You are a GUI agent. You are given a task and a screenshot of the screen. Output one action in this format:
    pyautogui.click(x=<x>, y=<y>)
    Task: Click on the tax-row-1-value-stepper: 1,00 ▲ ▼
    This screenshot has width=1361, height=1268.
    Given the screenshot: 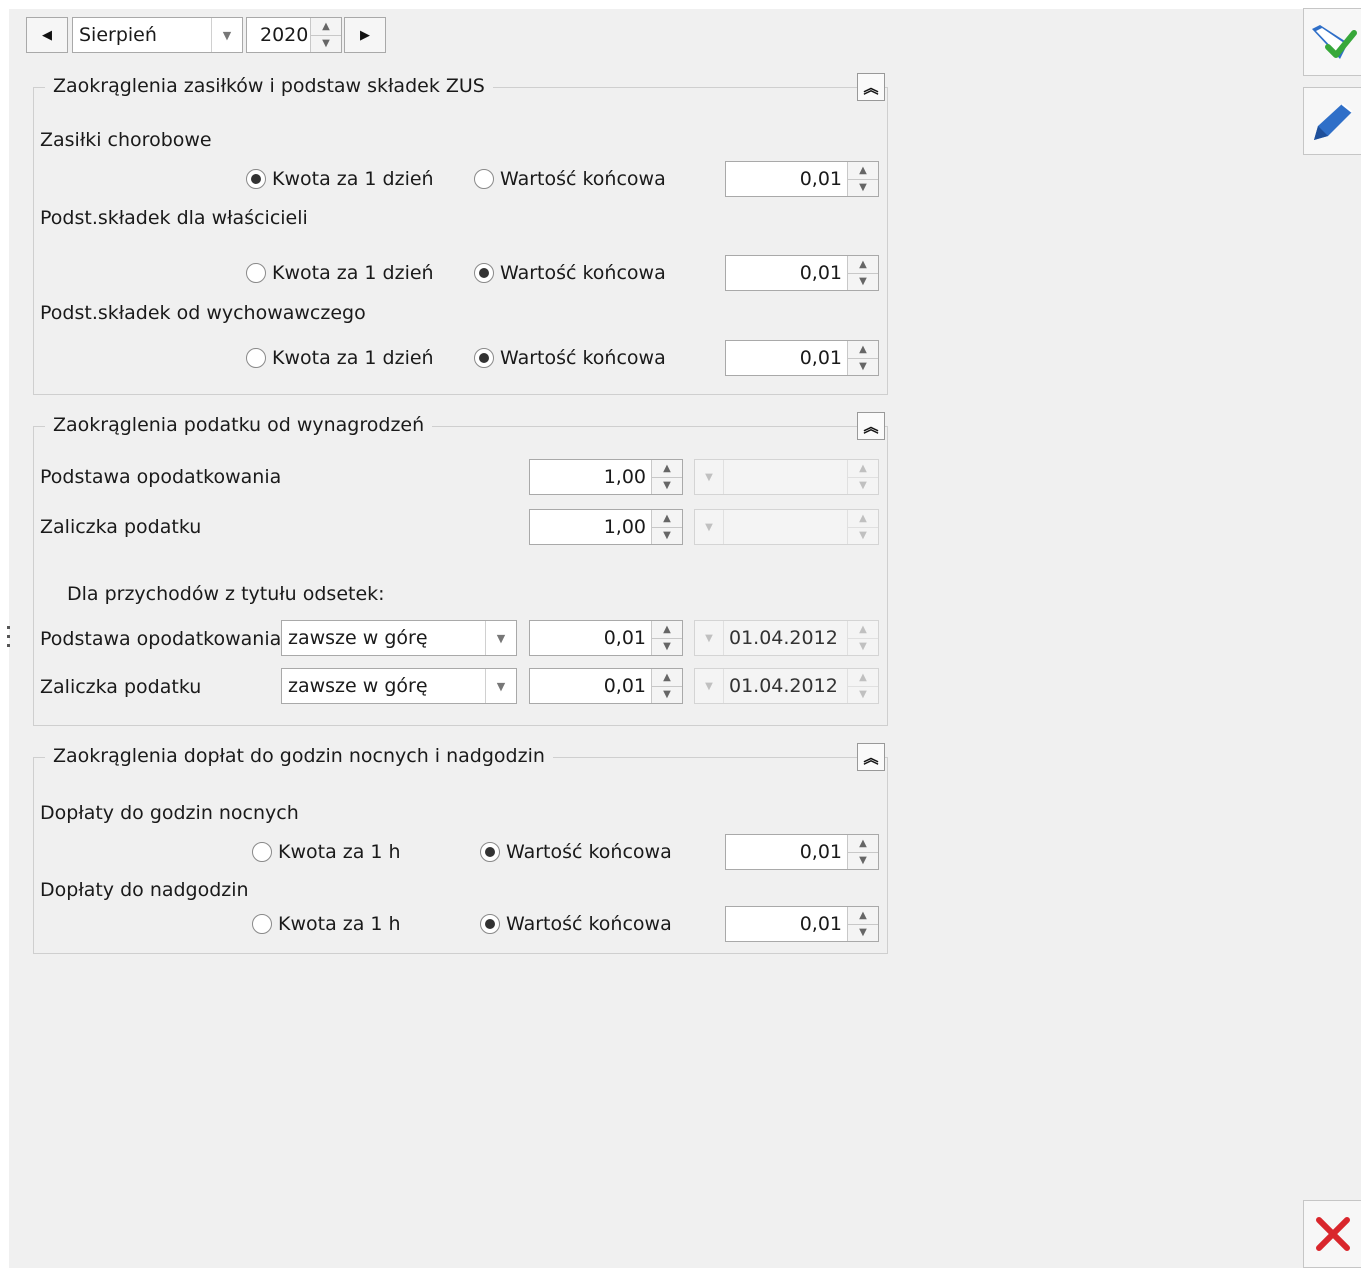 What is the action you would take?
    pyautogui.click(x=606, y=527)
    